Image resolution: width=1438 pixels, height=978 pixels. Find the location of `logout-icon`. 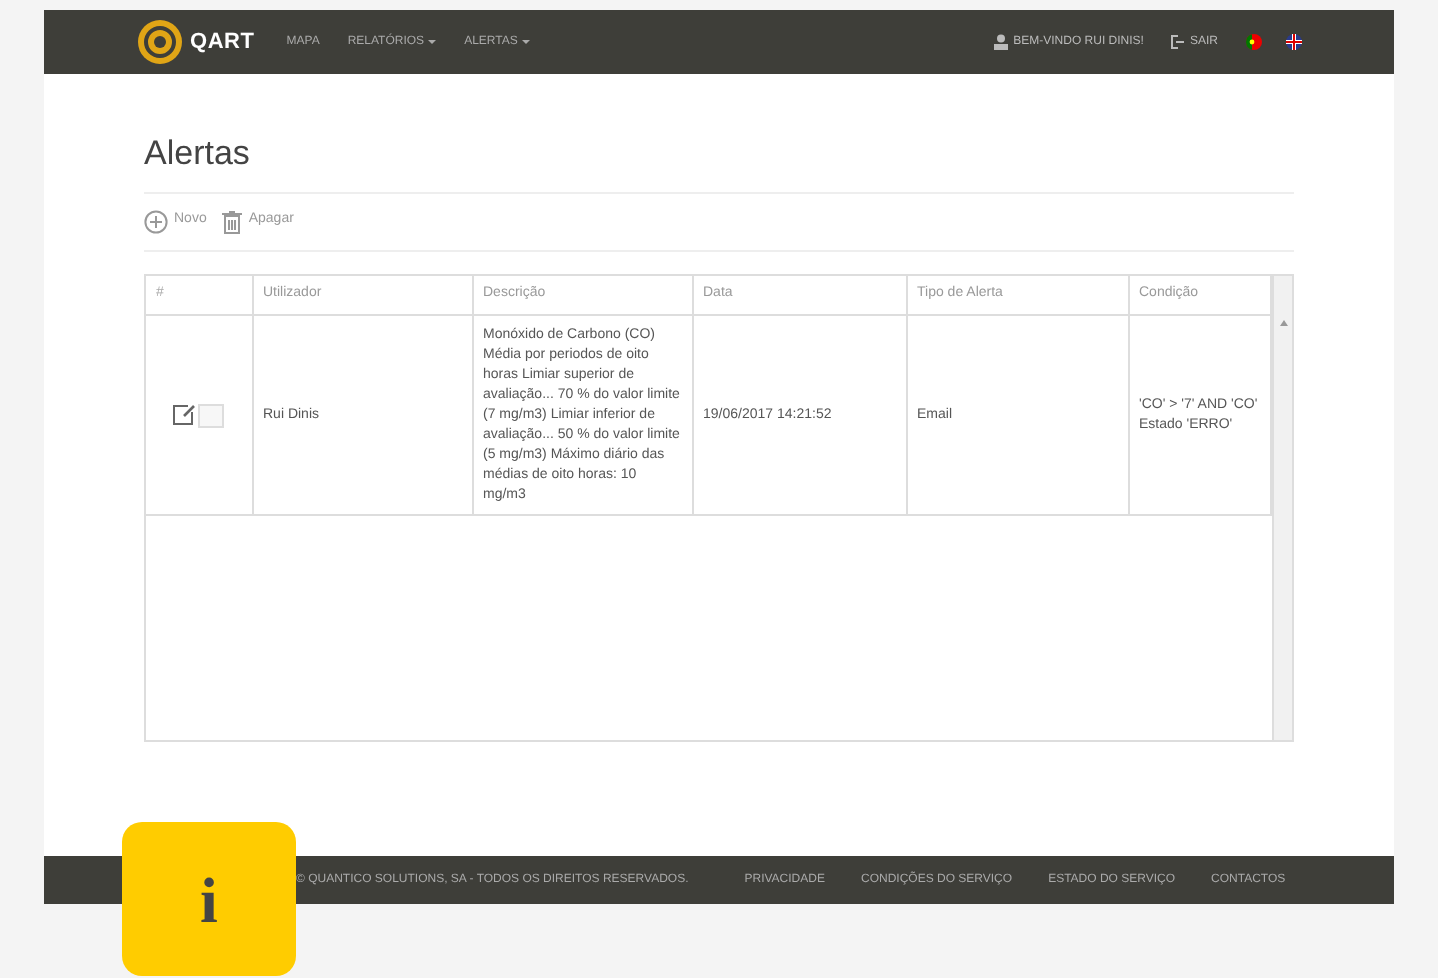

logout-icon is located at coordinates (1175, 42).